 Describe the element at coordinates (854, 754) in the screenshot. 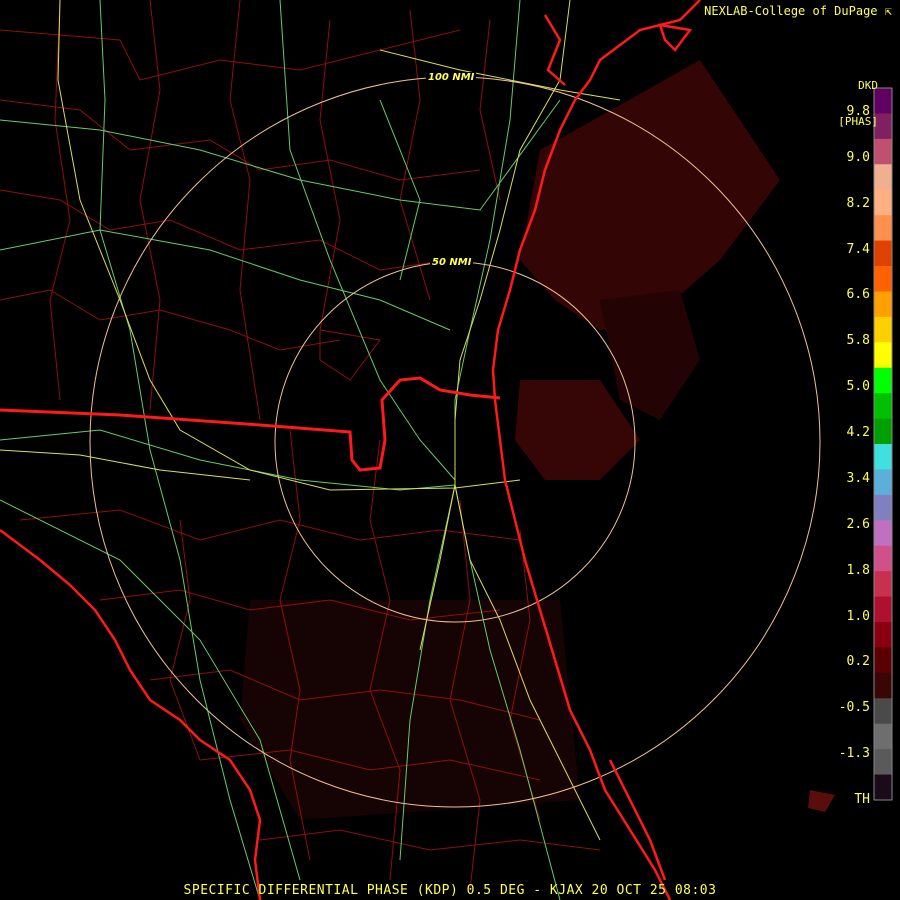

I see `color-scale-tick: -1.3` at that location.